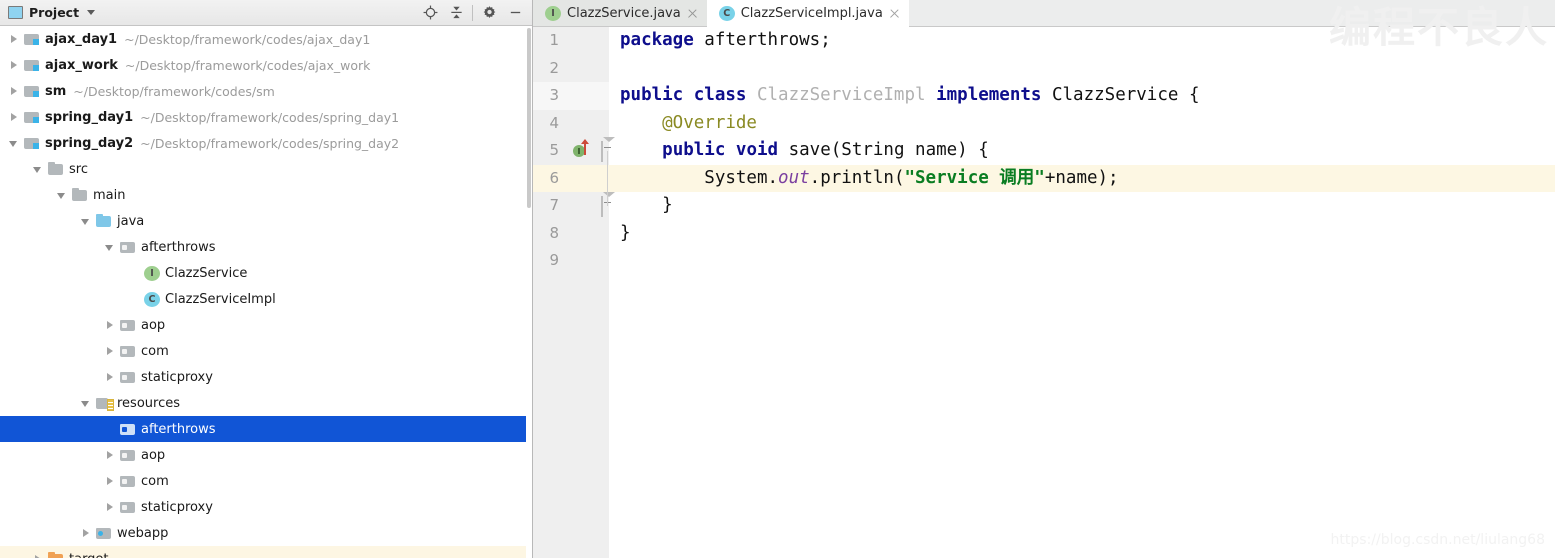 The width and height of the screenshot is (1555, 558). I want to click on editor-tab-clazzserviceimpl: C ClazzServiceImpl.java, so click(807, 13).